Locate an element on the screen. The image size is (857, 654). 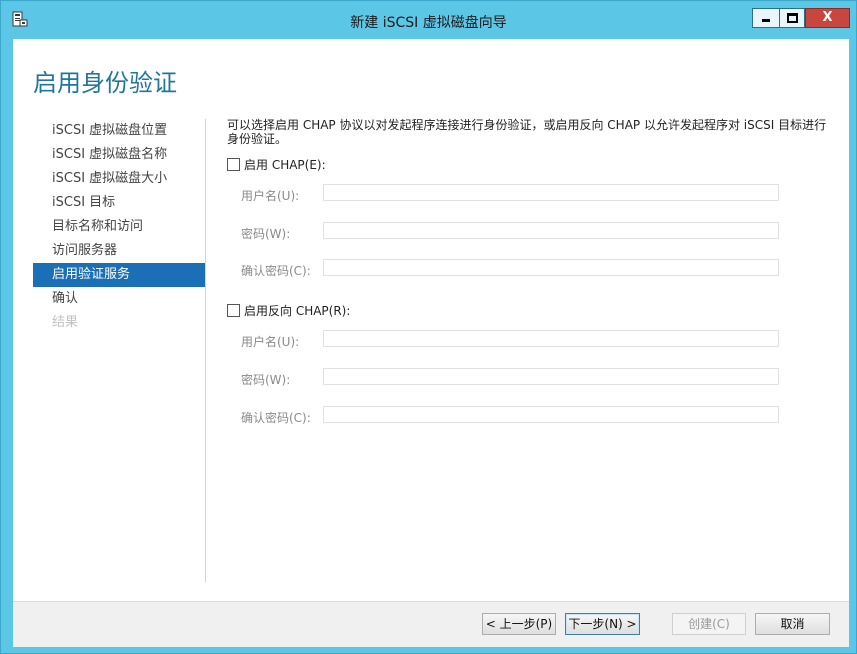
nav-item-iscsi-target: iSCSI 目标 is located at coordinates (119, 203).